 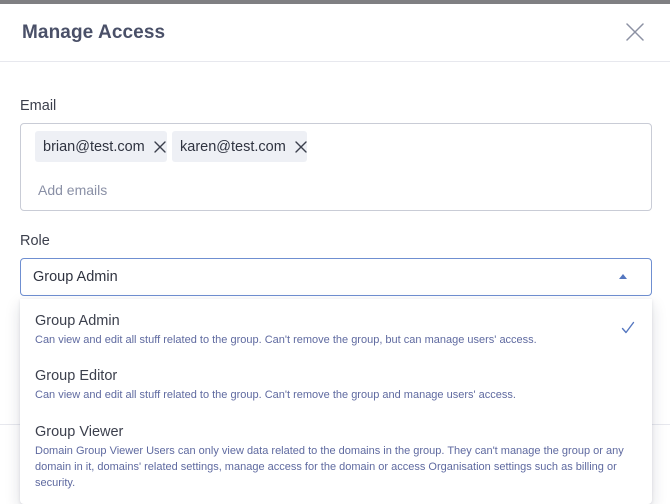 What do you see at coordinates (75, 277) in the screenshot?
I see `role-selected-value: Group Admin` at bounding box center [75, 277].